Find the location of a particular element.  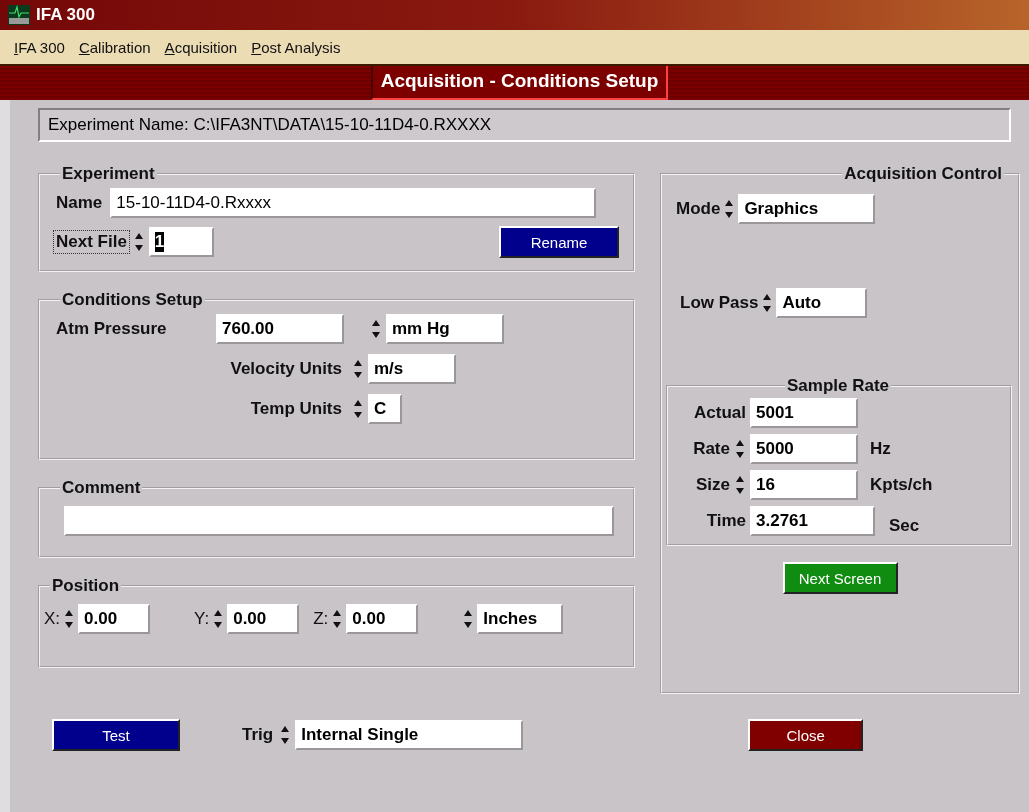

input-field: 5000 is located at coordinates (804, 449).